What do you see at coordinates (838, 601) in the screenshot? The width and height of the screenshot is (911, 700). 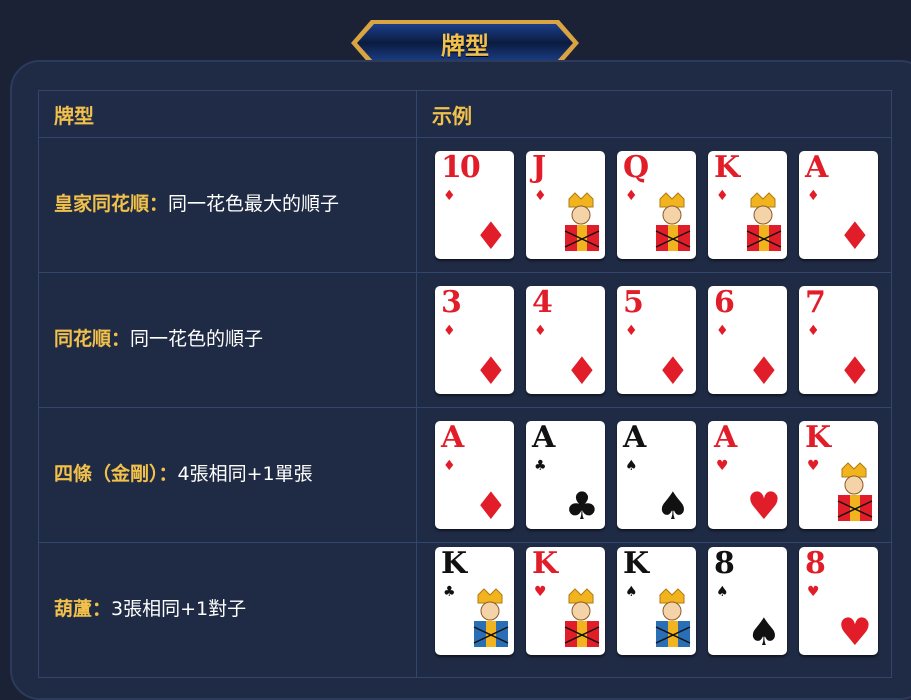 I see `playing-card: 8 ♥ ♥` at bounding box center [838, 601].